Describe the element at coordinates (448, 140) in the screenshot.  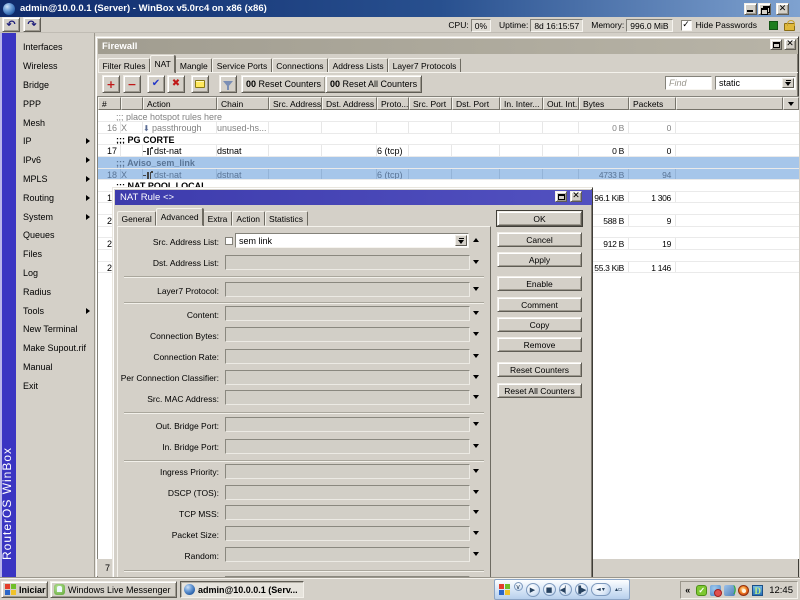
I see `table-row-comment: ;;; PG CORTE` at that location.